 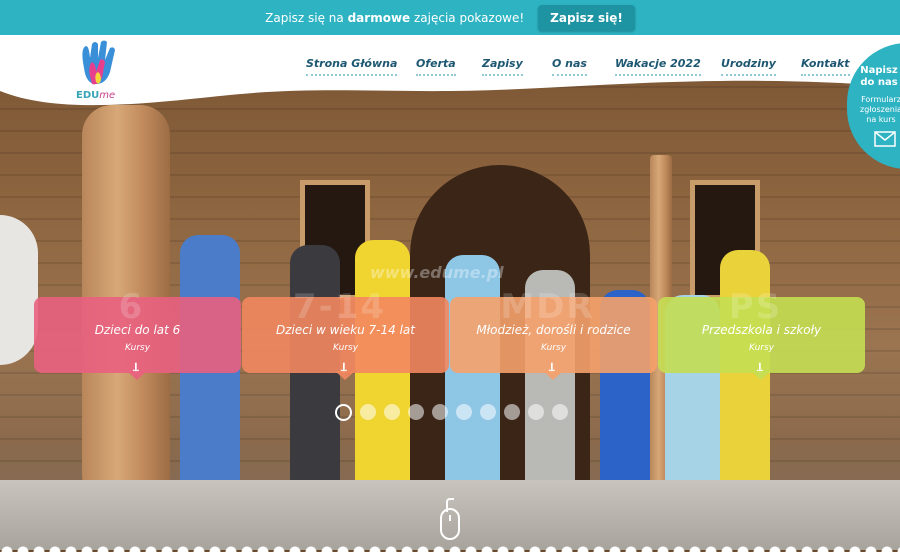 I want to click on card-title: Przedszkola i szkoły, so click(x=761, y=330).